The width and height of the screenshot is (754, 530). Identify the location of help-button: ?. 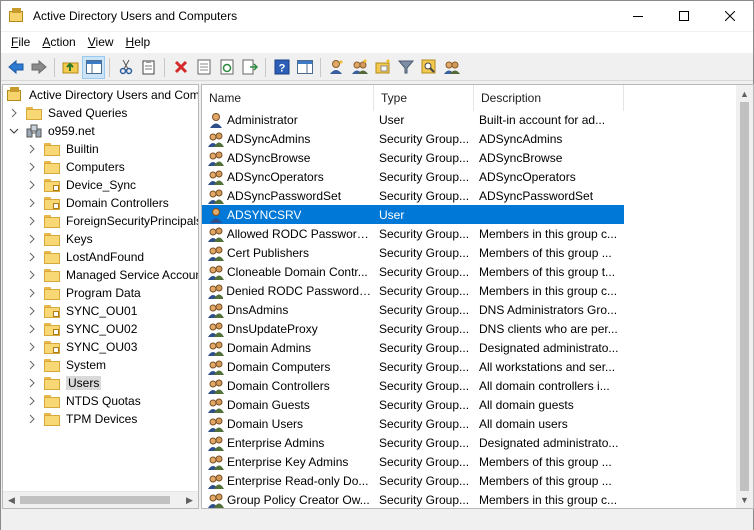
(281, 67).